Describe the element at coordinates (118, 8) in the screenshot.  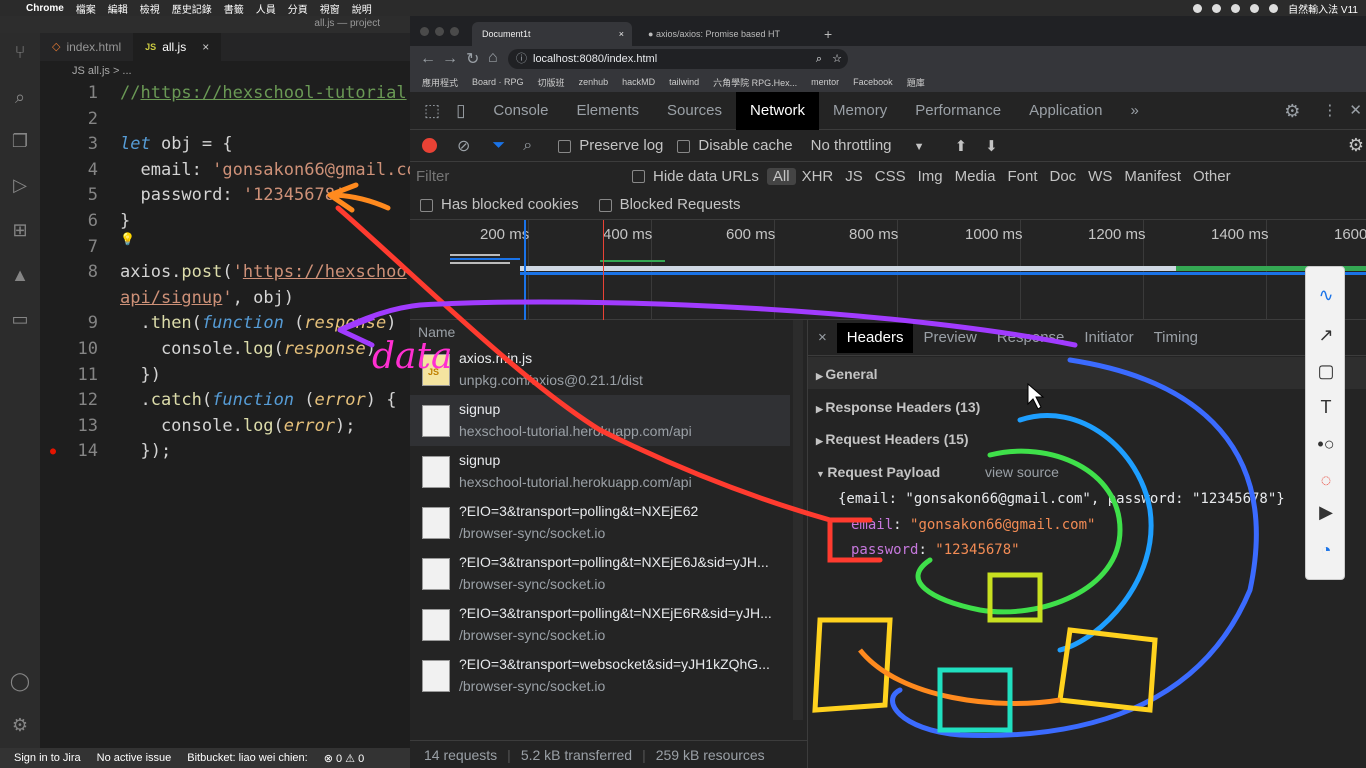
I see `menu-edit: 編輯` at that location.